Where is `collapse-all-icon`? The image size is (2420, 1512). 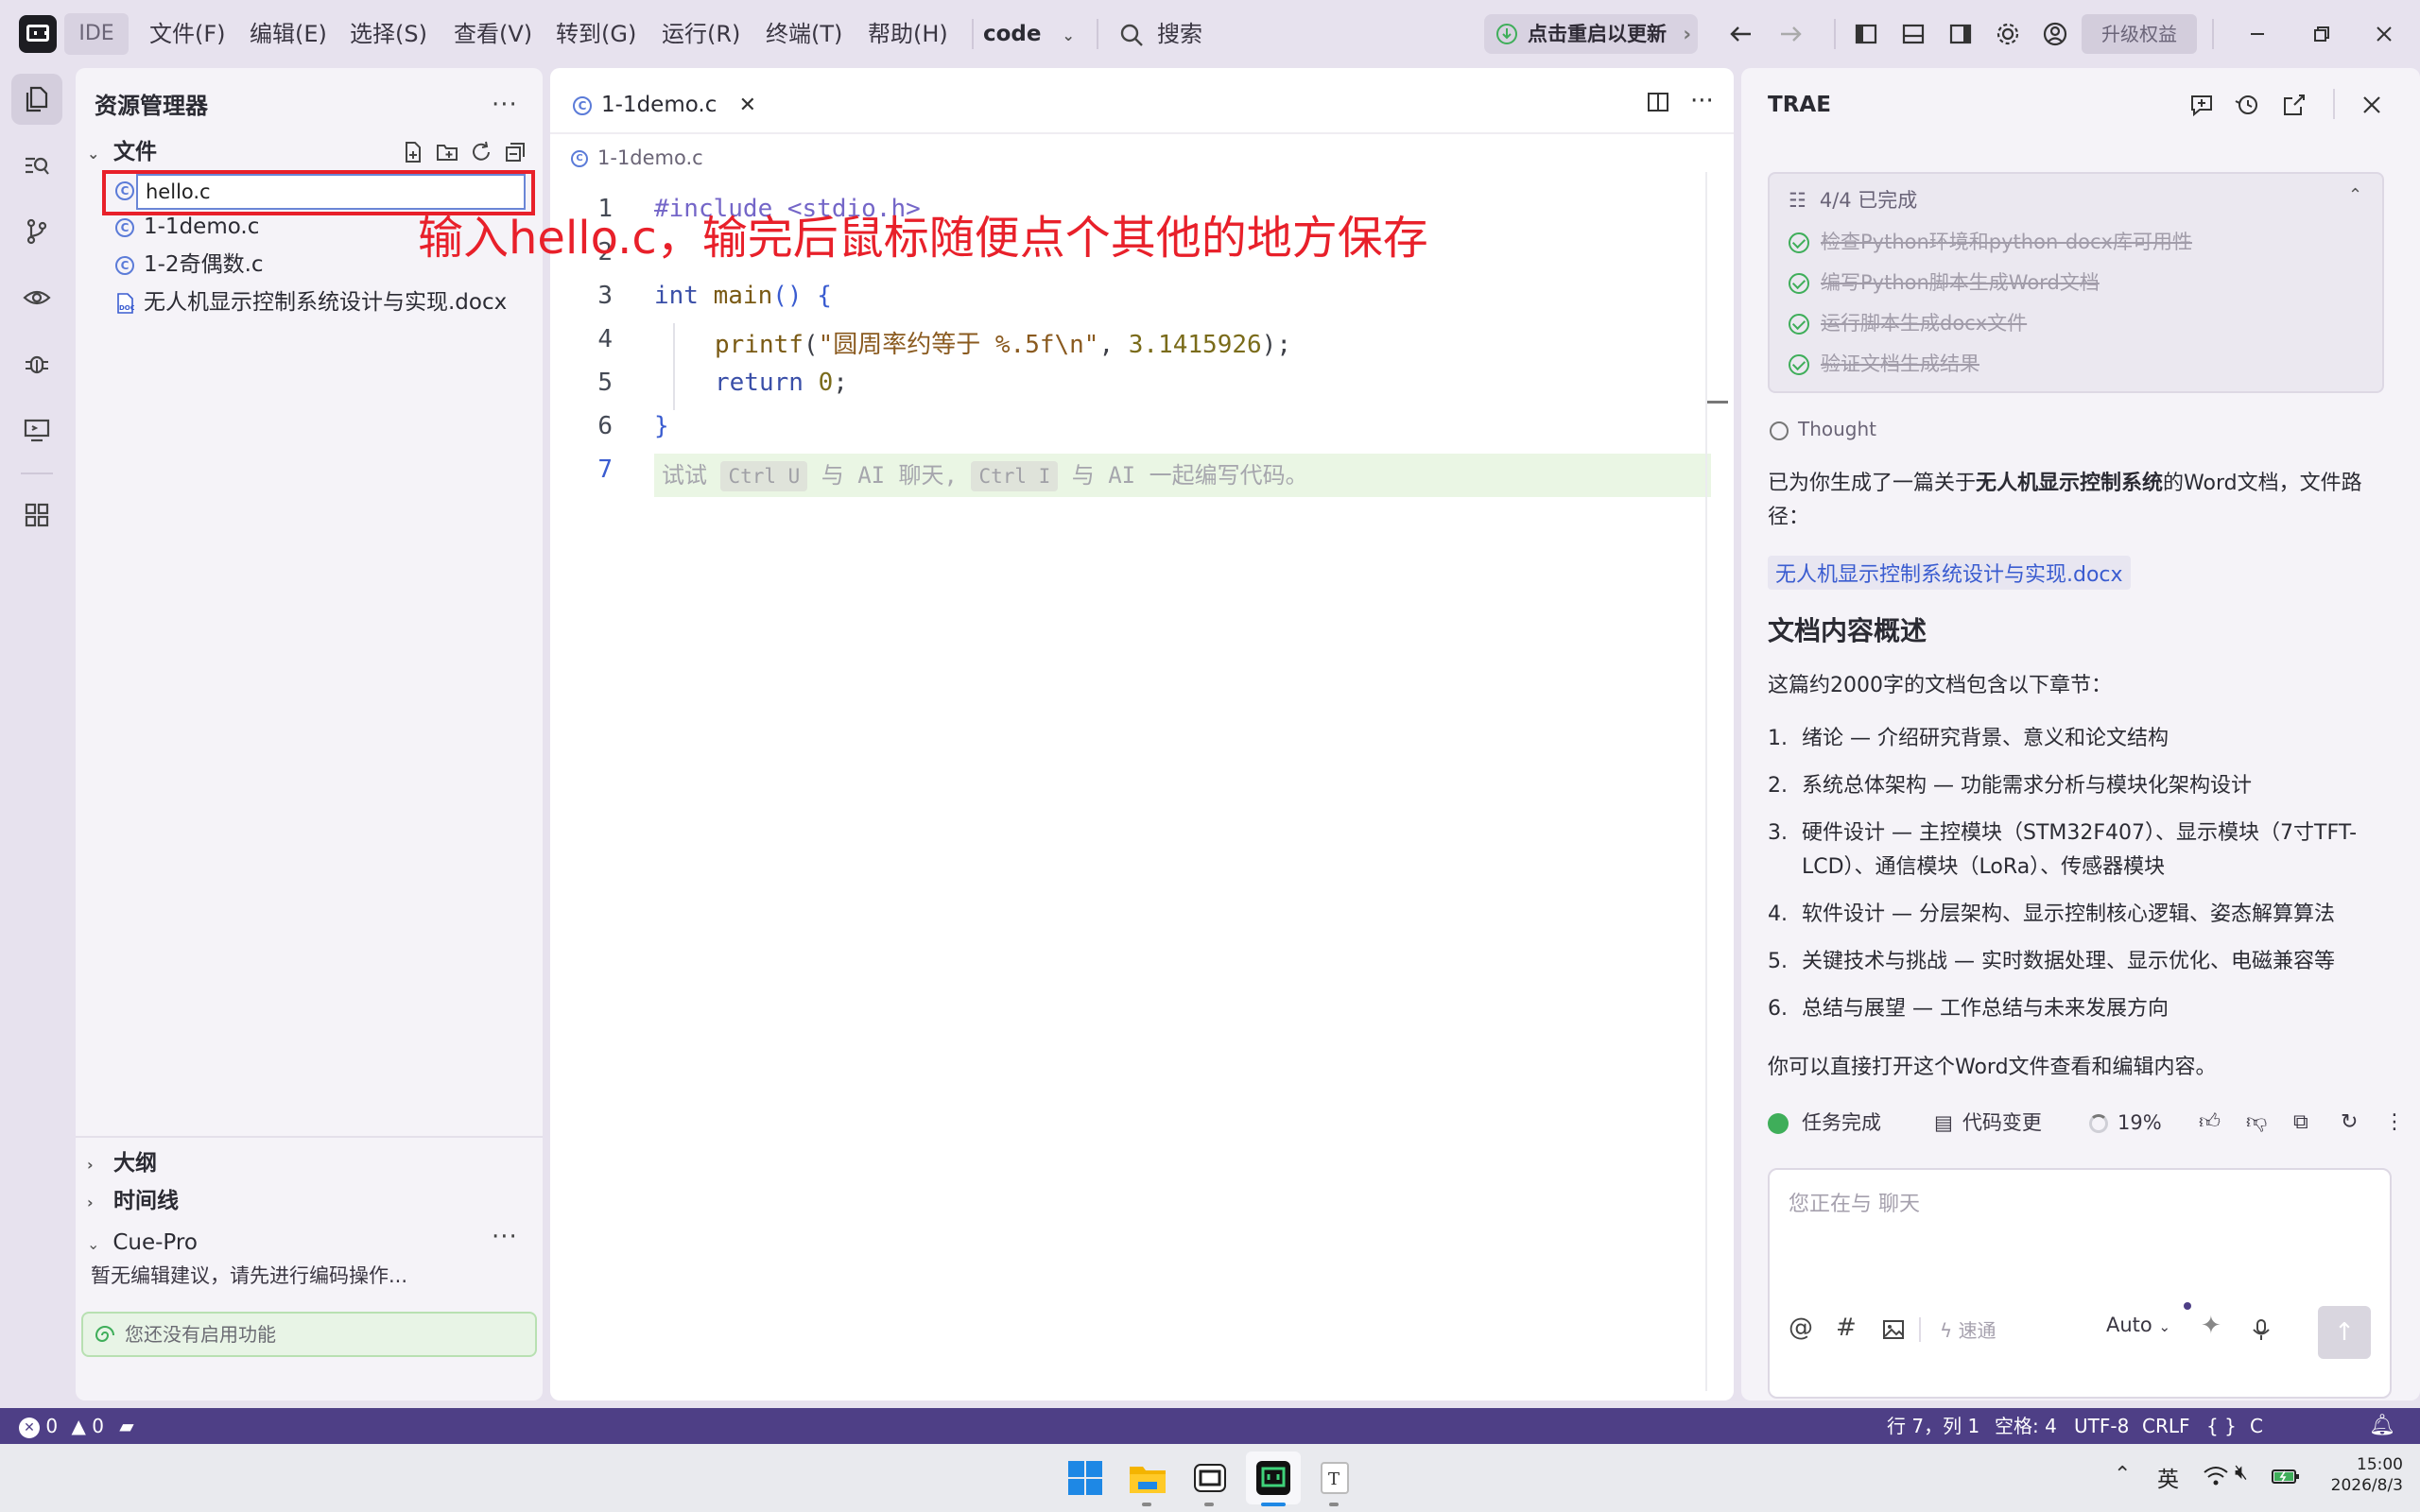
collapse-all-icon is located at coordinates (515, 152).